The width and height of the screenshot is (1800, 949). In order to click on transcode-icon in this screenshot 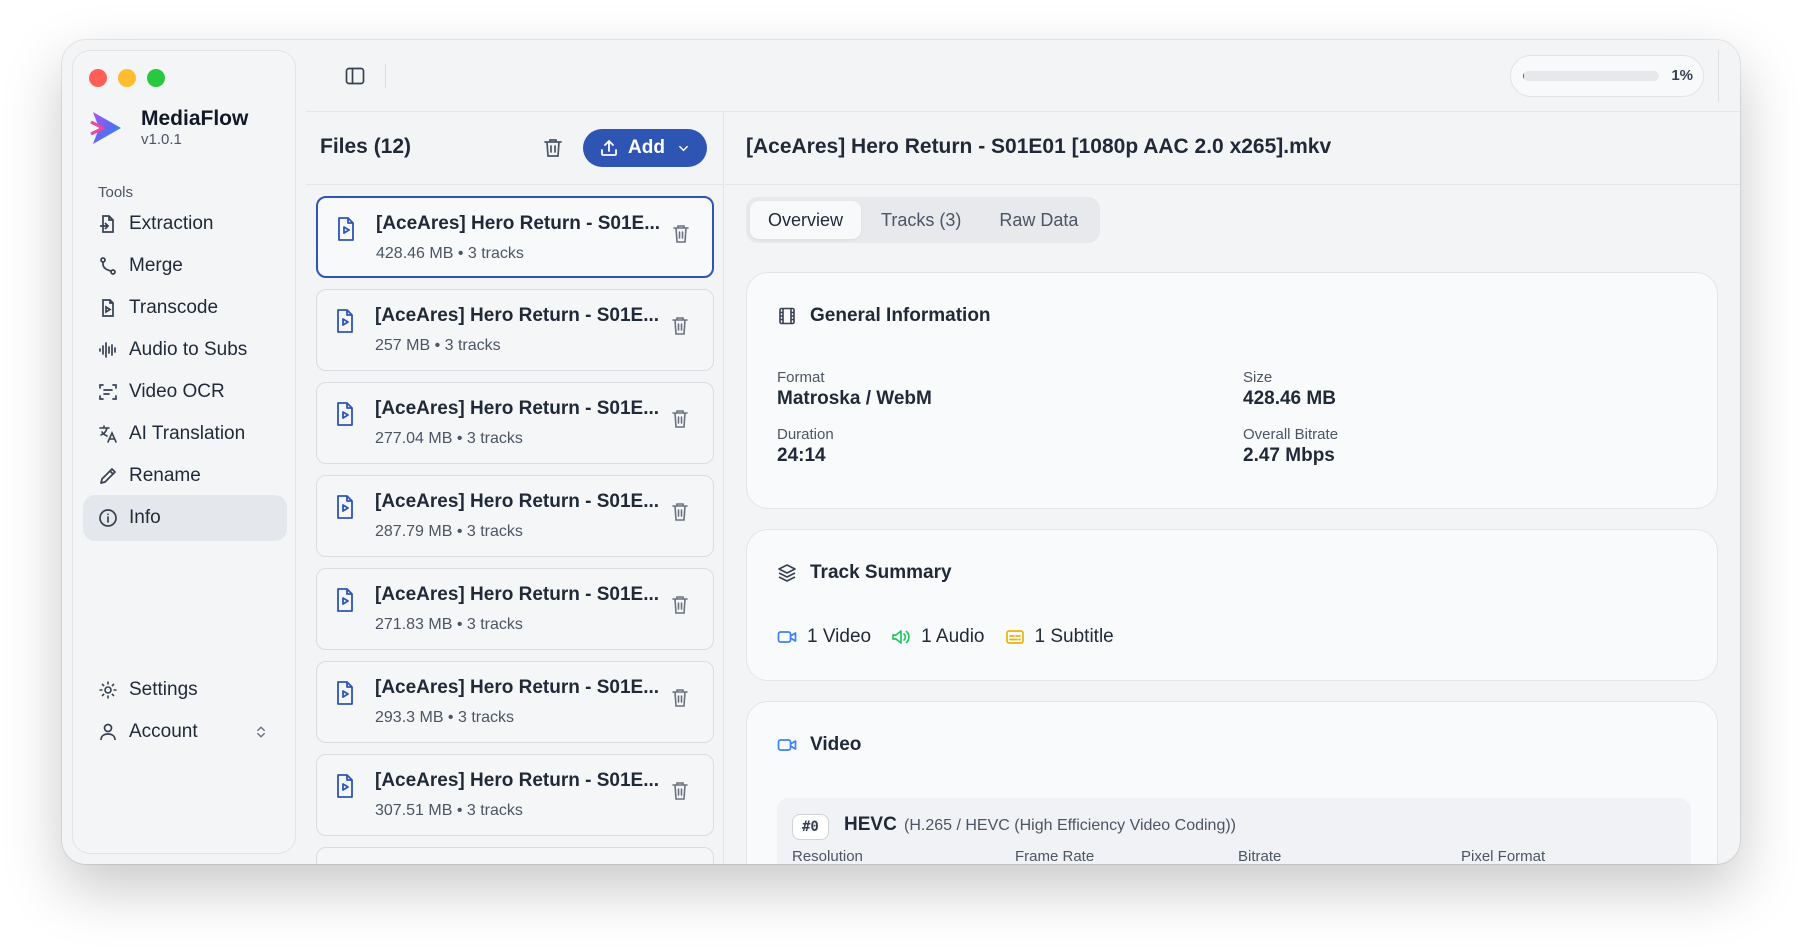, I will do `click(108, 308)`.